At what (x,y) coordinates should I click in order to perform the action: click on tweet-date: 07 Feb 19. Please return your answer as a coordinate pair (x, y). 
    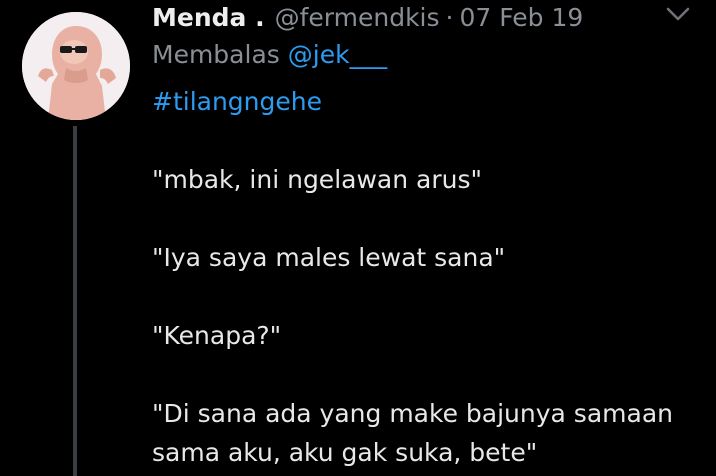
    Looking at the image, I should click on (521, 17).